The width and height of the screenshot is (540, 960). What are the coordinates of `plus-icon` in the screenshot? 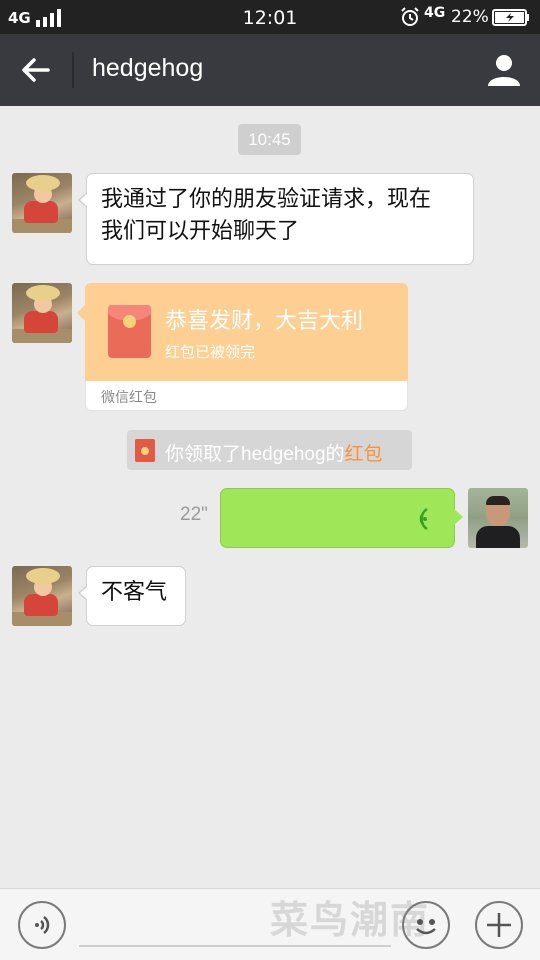 It's located at (499, 925).